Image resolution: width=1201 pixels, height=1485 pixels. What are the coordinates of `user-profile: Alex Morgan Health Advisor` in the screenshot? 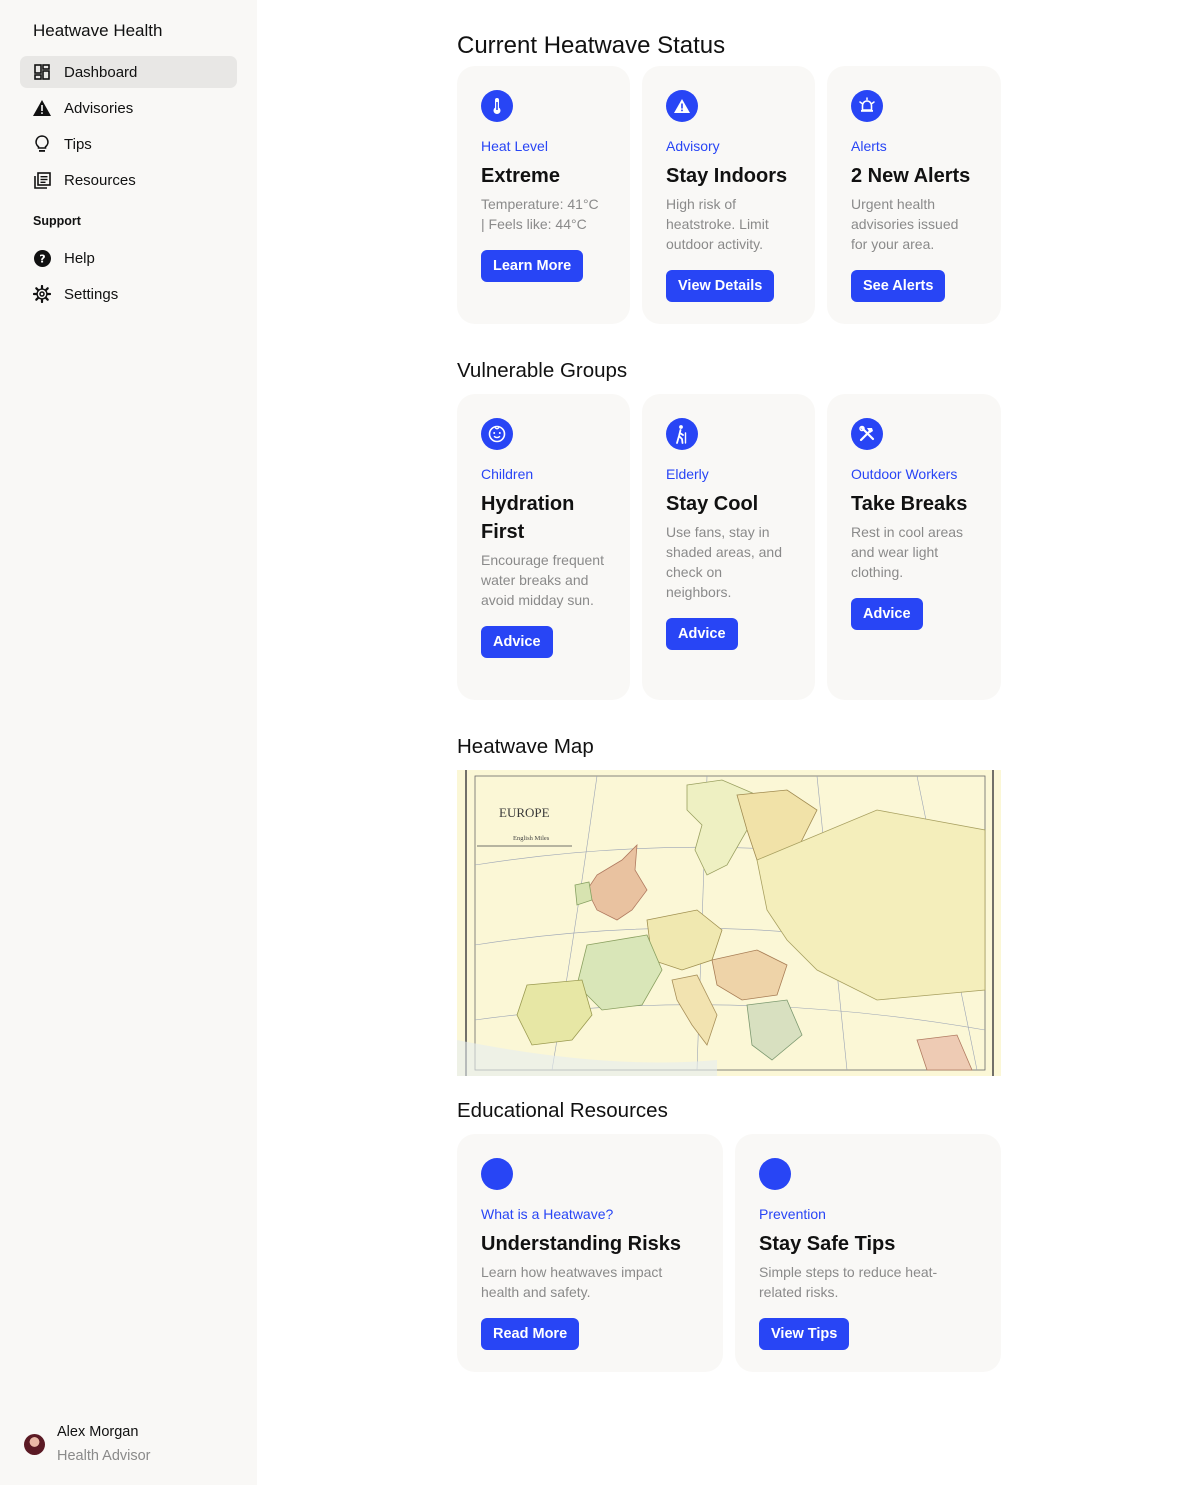 It's located at (87, 1444).